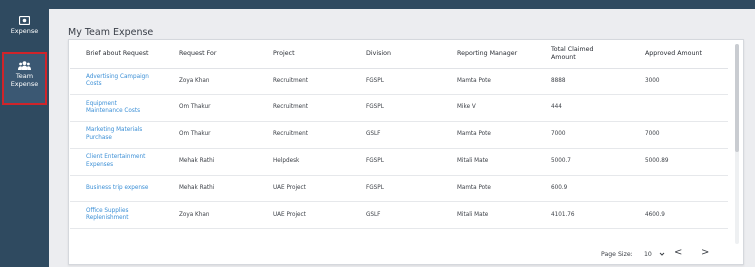 Image resolution: width=755 pixels, height=267 pixels. I want to click on cell-brief: Equipment Maintenance Costs, so click(124, 108).